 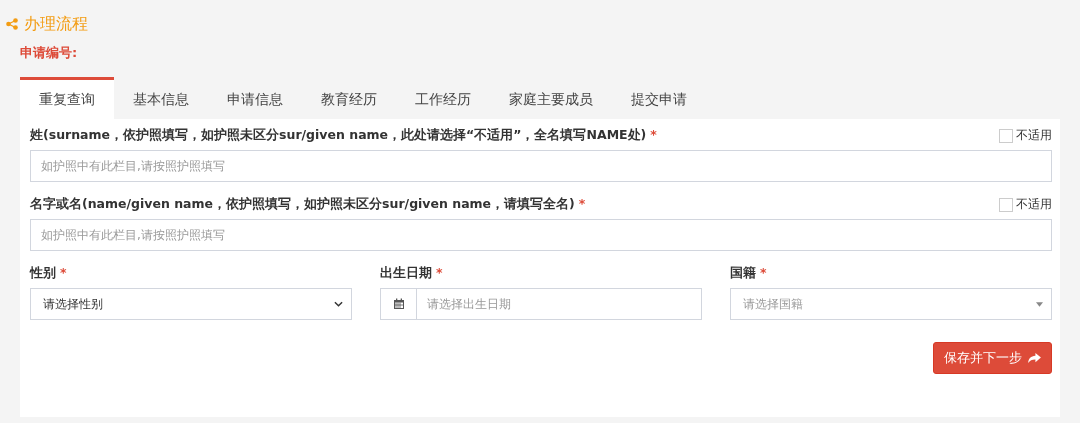 What do you see at coordinates (49, 53) in the screenshot?
I see `application-number-label: 申请编号:` at bounding box center [49, 53].